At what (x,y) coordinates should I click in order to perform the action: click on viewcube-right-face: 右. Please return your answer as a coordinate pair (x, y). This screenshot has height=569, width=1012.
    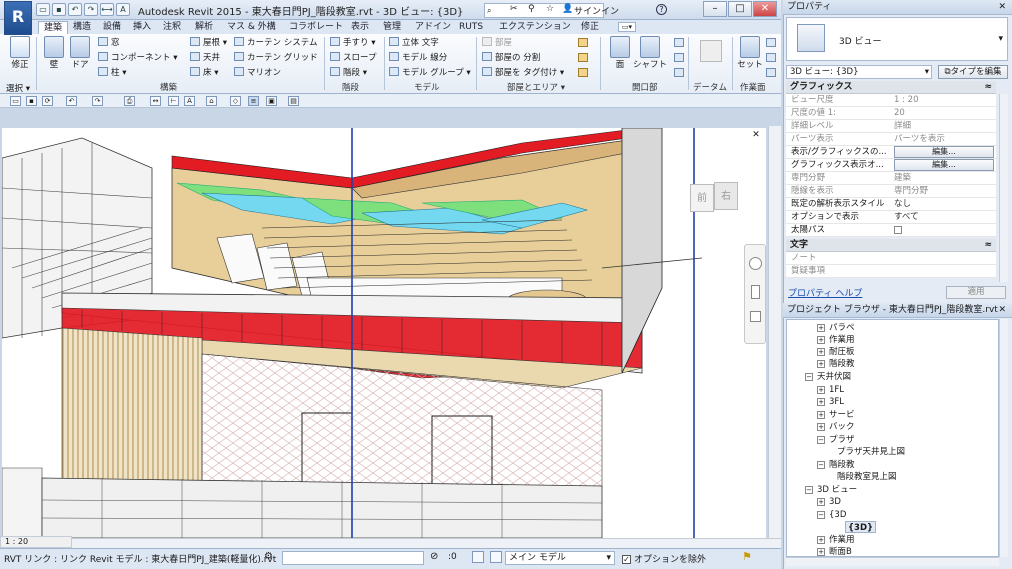
    Looking at the image, I should click on (726, 196).